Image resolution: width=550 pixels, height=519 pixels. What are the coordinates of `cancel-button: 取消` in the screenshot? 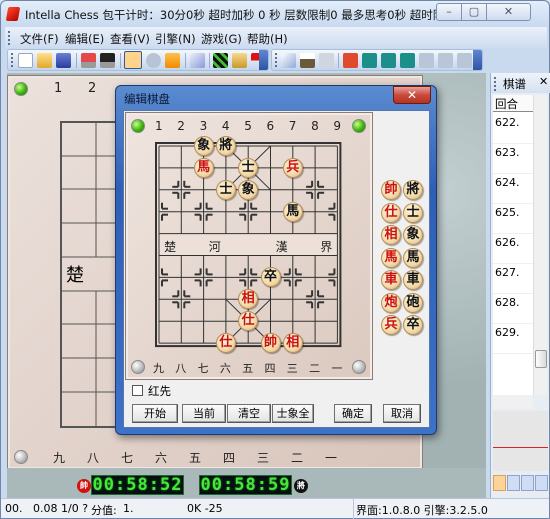 It's located at (402, 413).